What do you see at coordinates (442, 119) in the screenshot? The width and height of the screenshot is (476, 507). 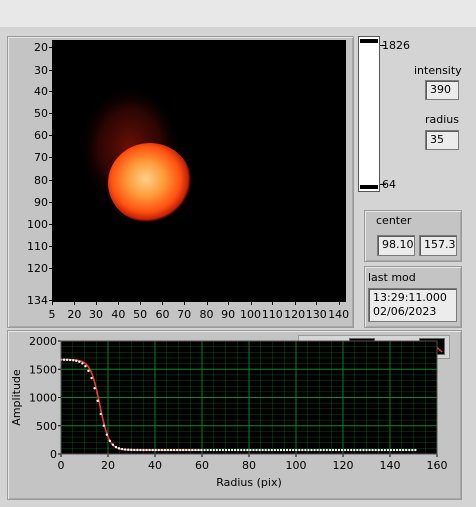 I see `radius-label: radius` at bounding box center [442, 119].